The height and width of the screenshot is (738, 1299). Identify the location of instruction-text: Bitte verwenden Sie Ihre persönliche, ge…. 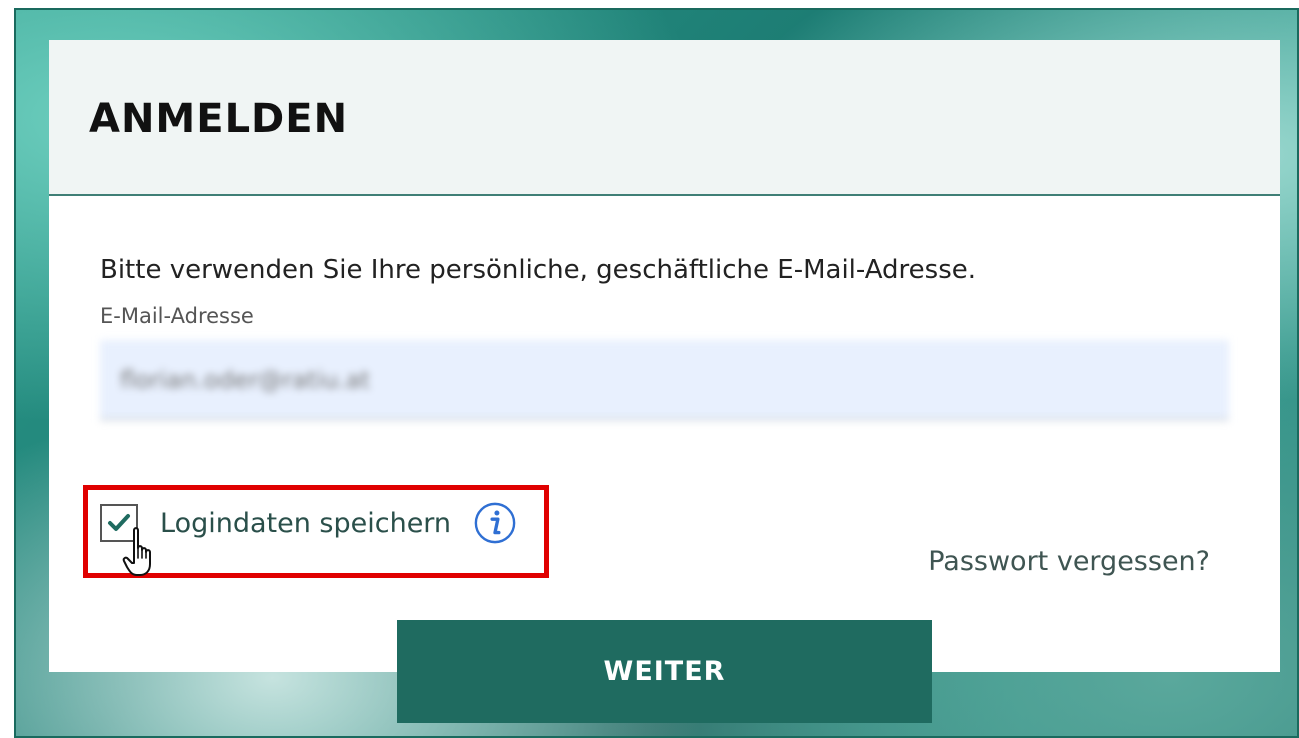
(538, 270).